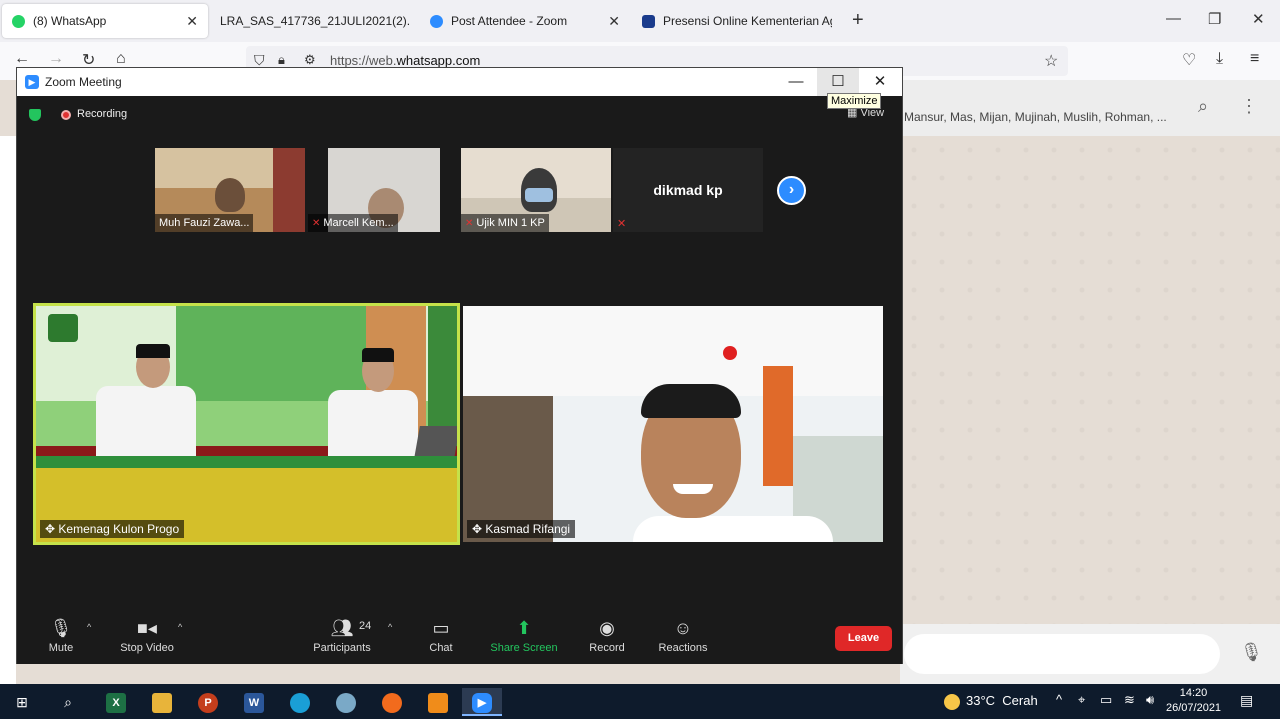  I want to click on security-shield-icon, so click(35, 115).